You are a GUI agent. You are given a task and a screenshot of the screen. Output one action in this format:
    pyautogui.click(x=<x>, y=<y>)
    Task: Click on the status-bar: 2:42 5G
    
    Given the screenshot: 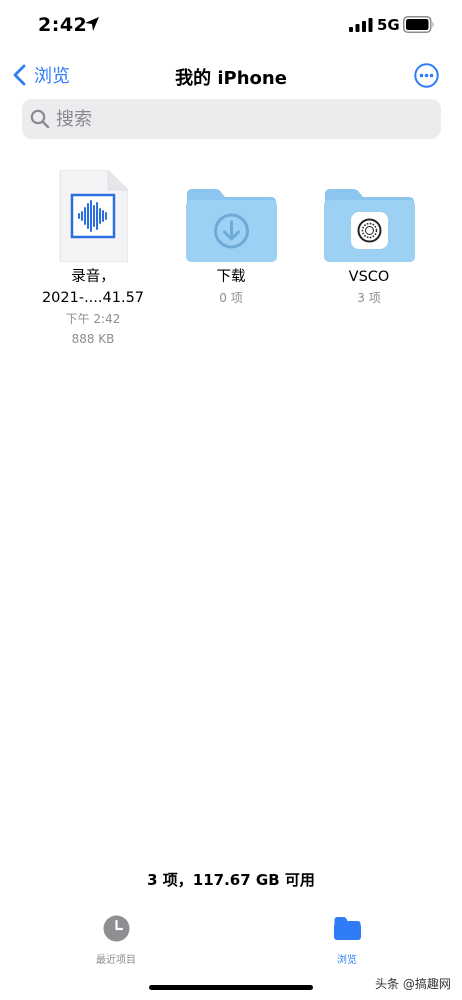 What is the action you would take?
    pyautogui.click(x=231, y=26)
    